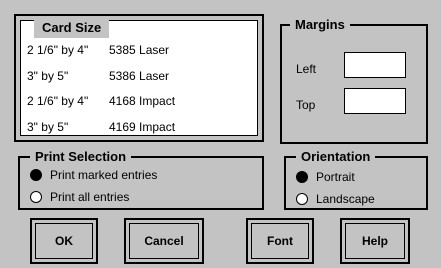 The height and width of the screenshot is (268, 441). I want to click on print-all-option: Print all entries, so click(79, 197).